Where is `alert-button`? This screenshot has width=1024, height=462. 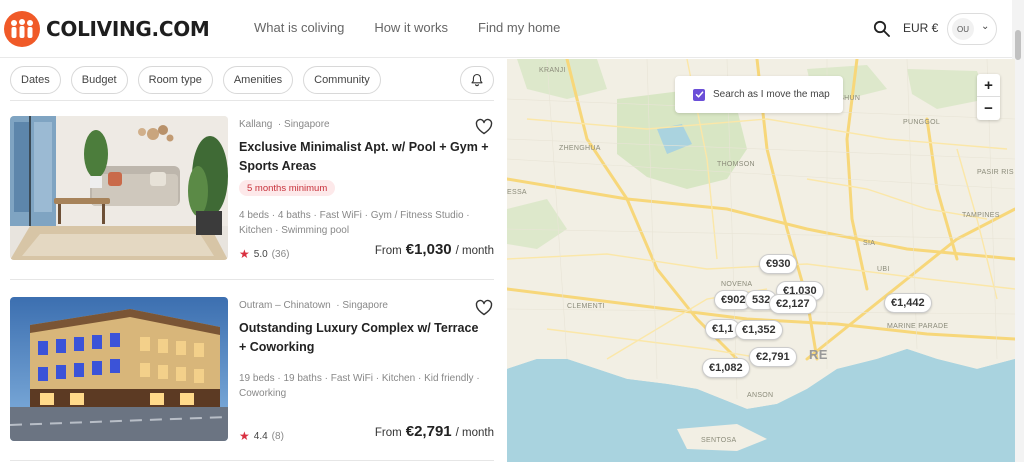
alert-button is located at coordinates (477, 80).